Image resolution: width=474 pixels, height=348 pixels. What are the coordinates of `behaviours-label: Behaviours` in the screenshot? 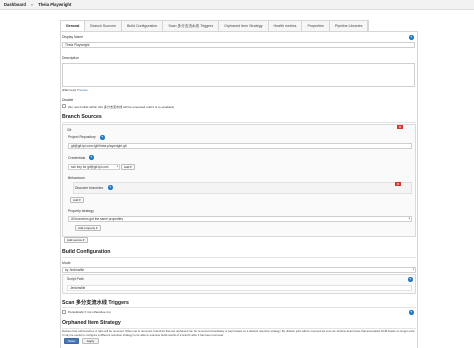 It's located at (76, 178).